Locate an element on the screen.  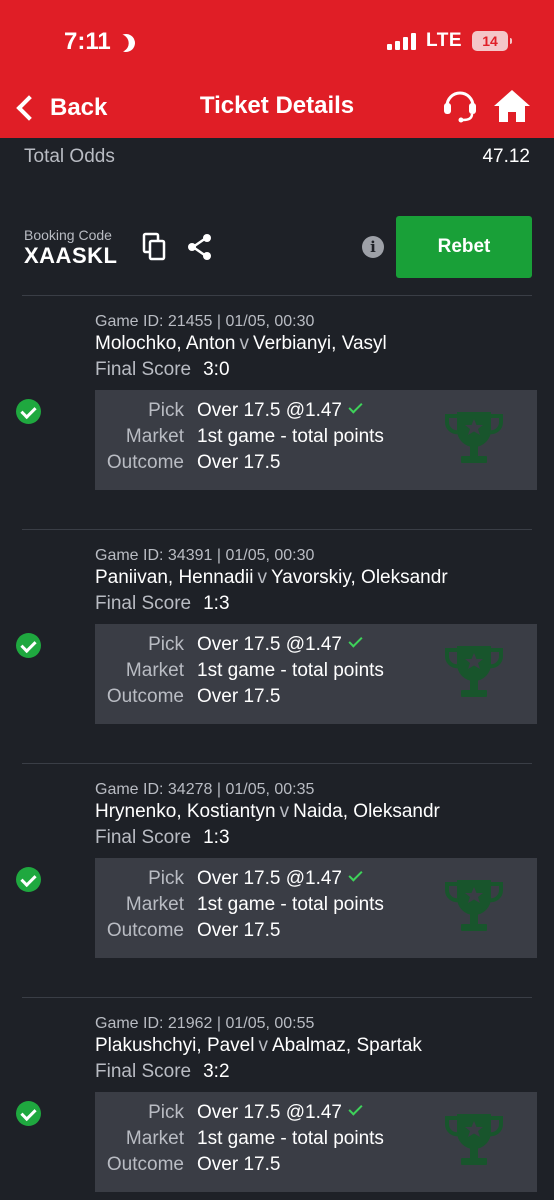
booking-code-label: Booking Code is located at coordinates (68, 235).